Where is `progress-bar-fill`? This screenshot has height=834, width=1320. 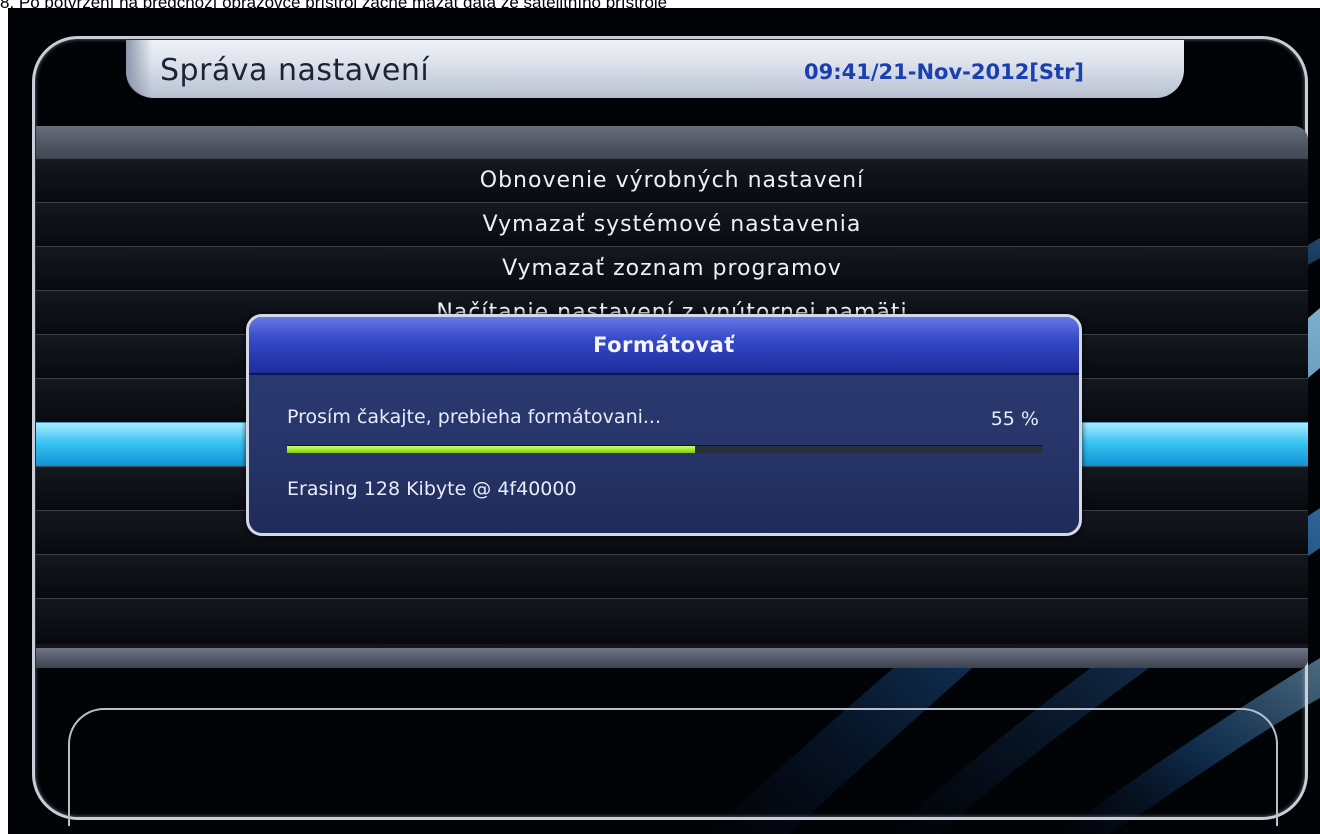 progress-bar-fill is located at coordinates (491, 449).